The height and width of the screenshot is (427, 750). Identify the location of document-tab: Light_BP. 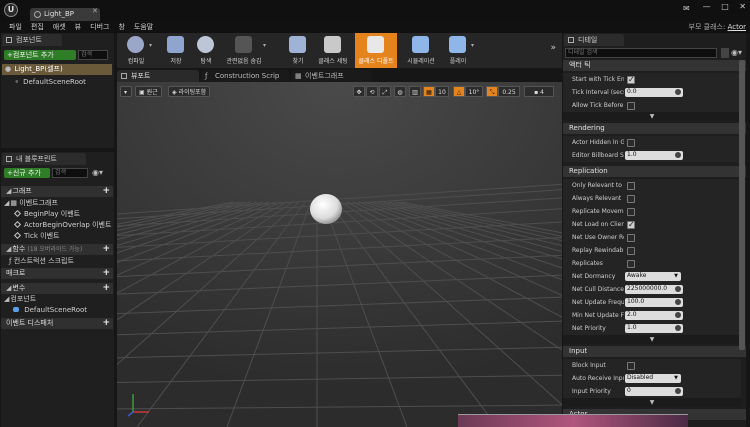
(65, 14).